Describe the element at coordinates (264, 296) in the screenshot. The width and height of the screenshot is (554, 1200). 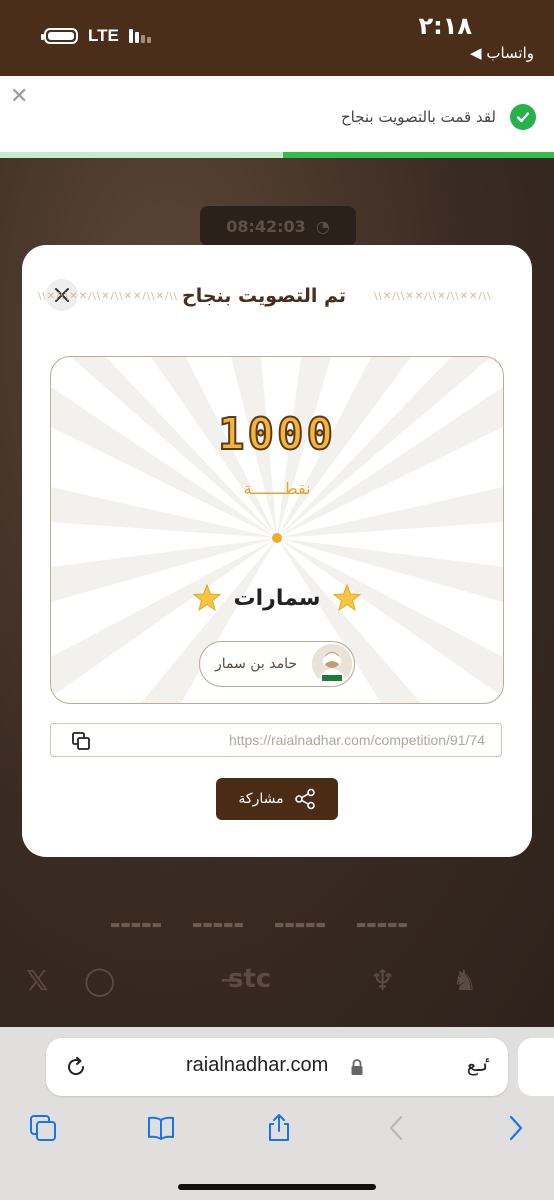
I see `modal-title: تم التصويت بنجاح` at that location.